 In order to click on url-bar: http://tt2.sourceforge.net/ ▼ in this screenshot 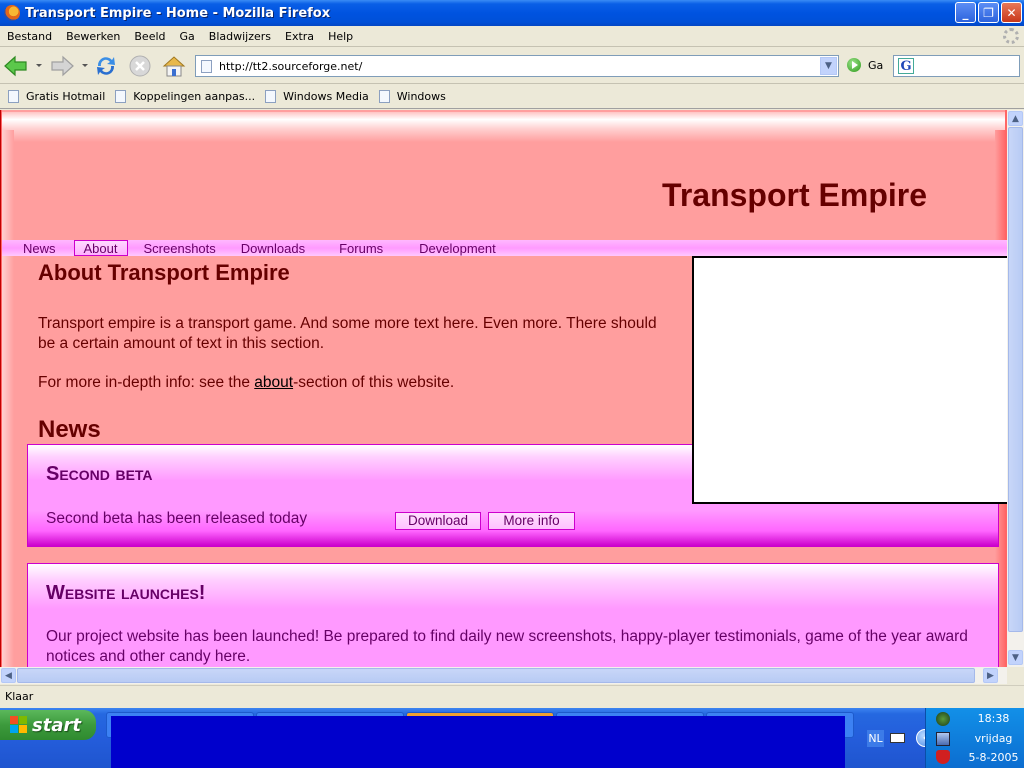, I will do `click(517, 66)`.